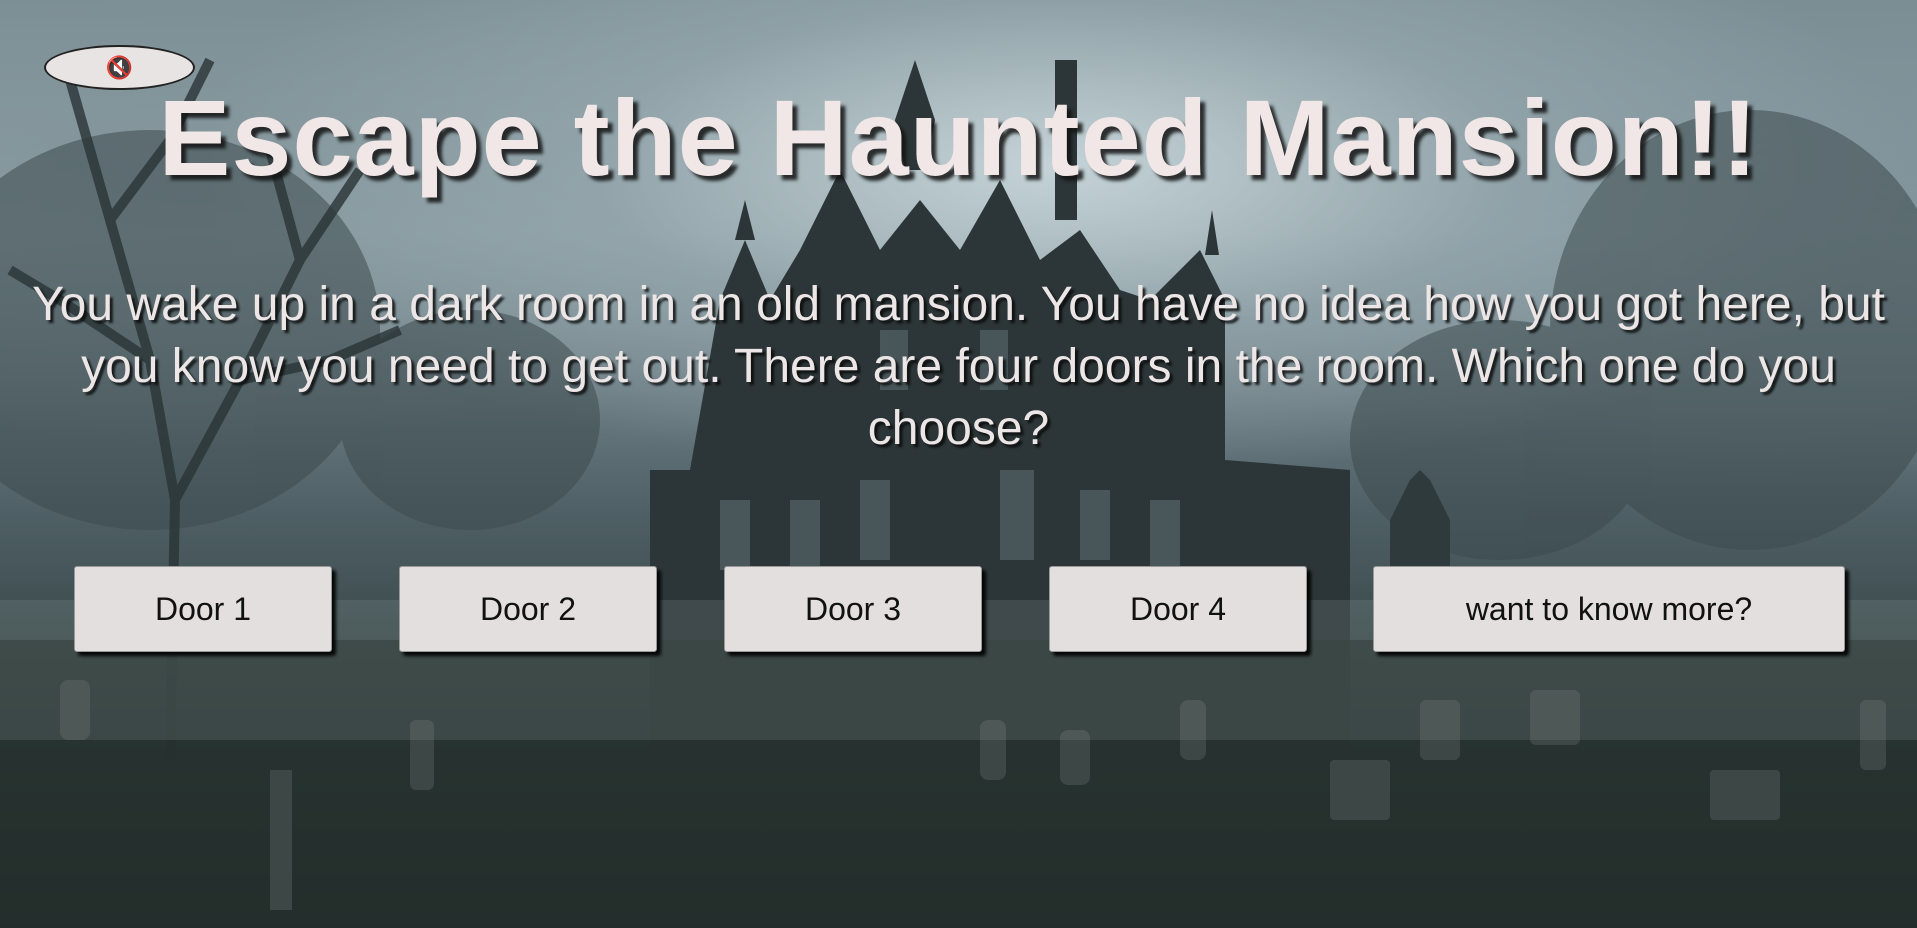  Describe the element at coordinates (853, 609) in the screenshot. I see `door-3-button: Door 3` at that location.